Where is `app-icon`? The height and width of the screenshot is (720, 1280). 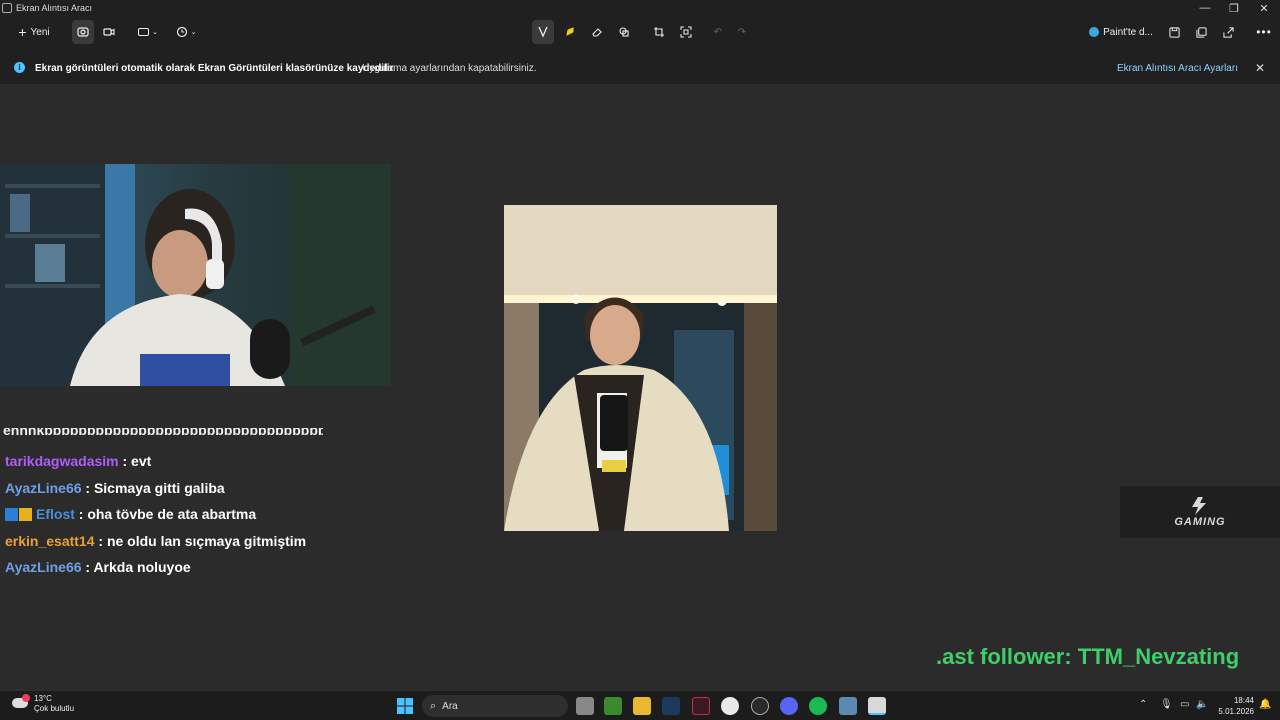
app-icon is located at coordinates (848, 706).